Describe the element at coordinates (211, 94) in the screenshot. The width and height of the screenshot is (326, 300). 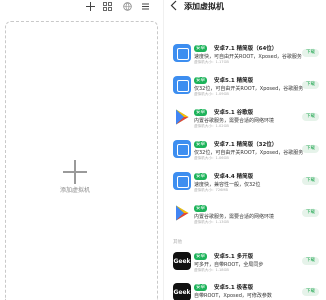
I see `item-meta: 虚拟机大小：1.09GB` at that location.